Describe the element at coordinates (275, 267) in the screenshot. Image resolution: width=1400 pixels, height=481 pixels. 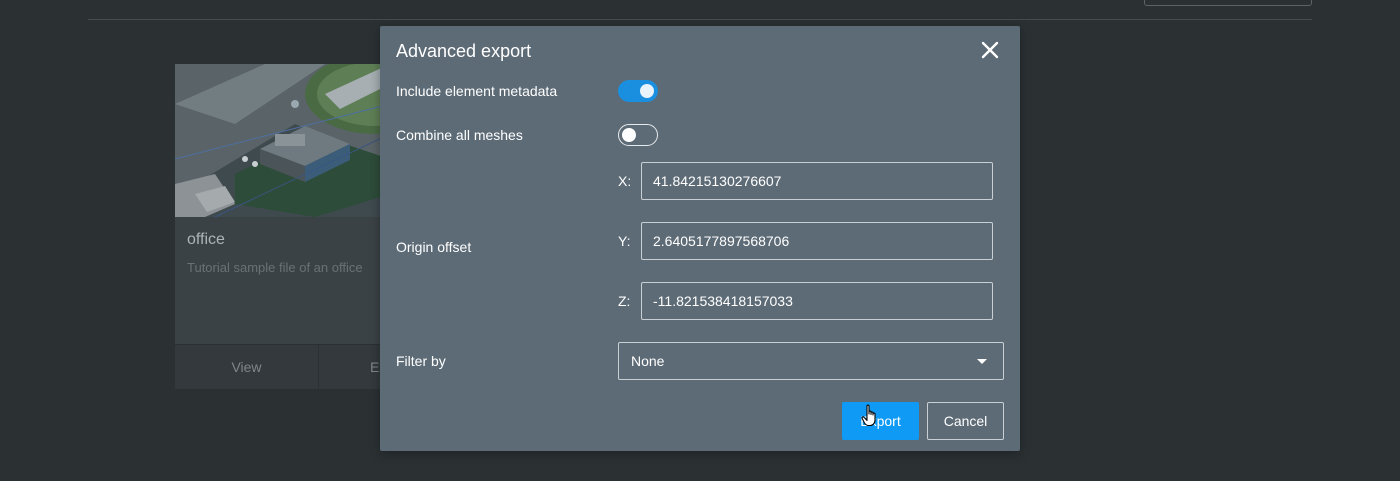
I see `project-description: Tutorial sample file of an office` at that location.